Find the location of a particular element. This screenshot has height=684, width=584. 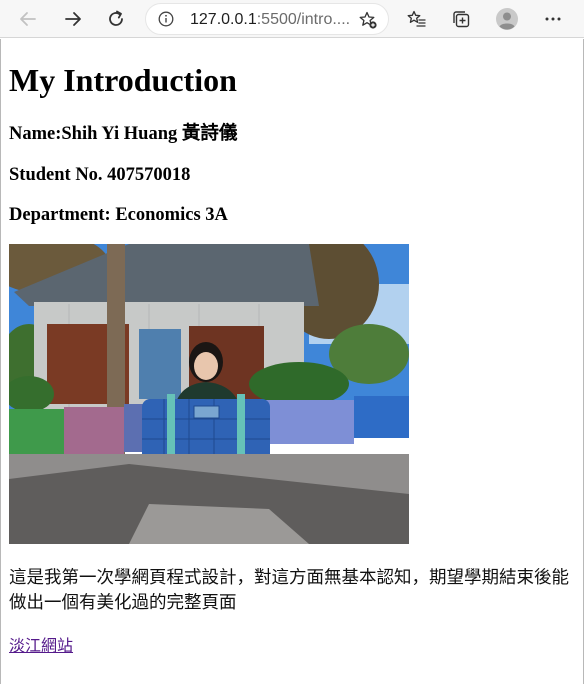

back-button is located at coordinates (28, 19).